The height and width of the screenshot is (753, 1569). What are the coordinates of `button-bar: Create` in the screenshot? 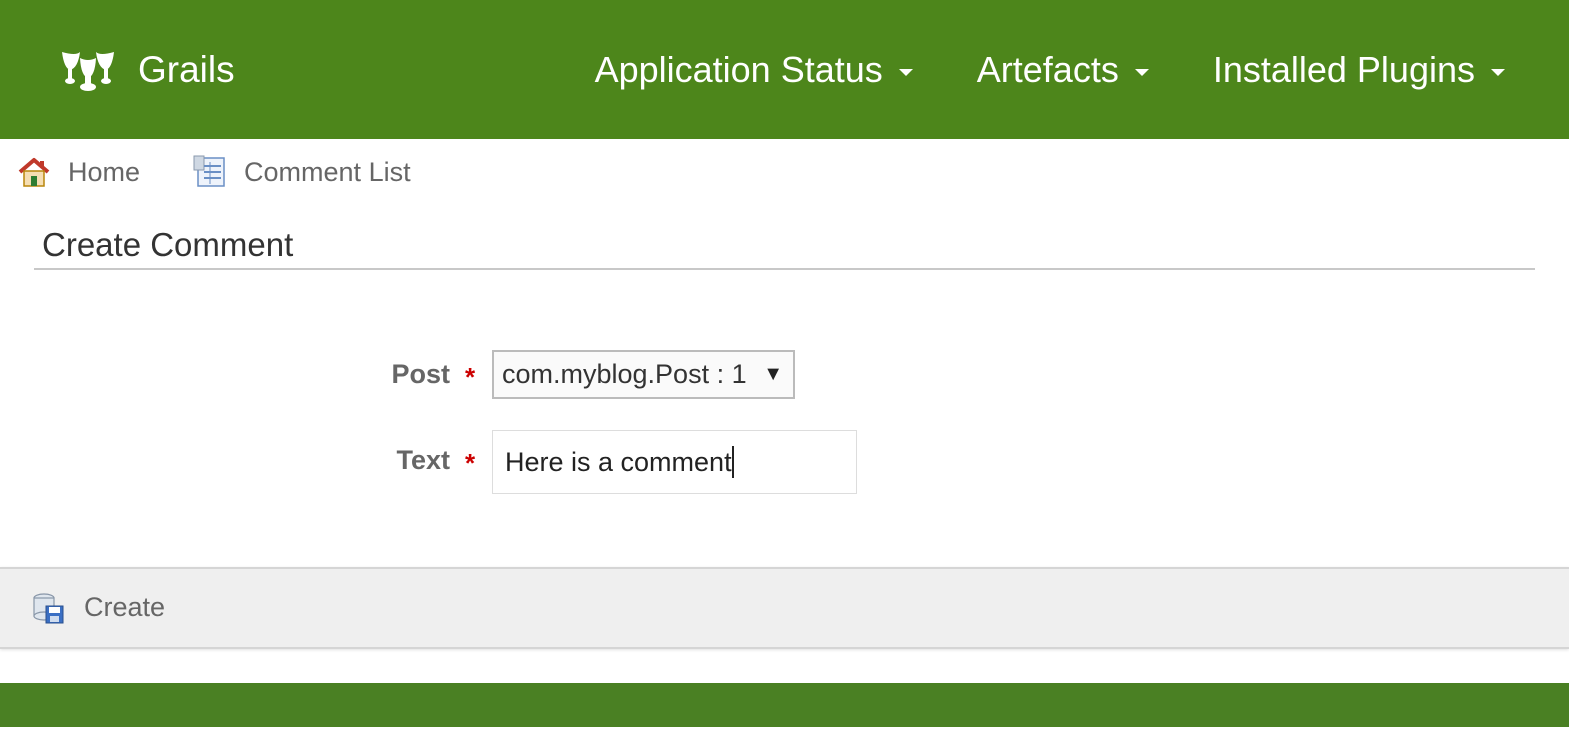 It's located at (784, 608).